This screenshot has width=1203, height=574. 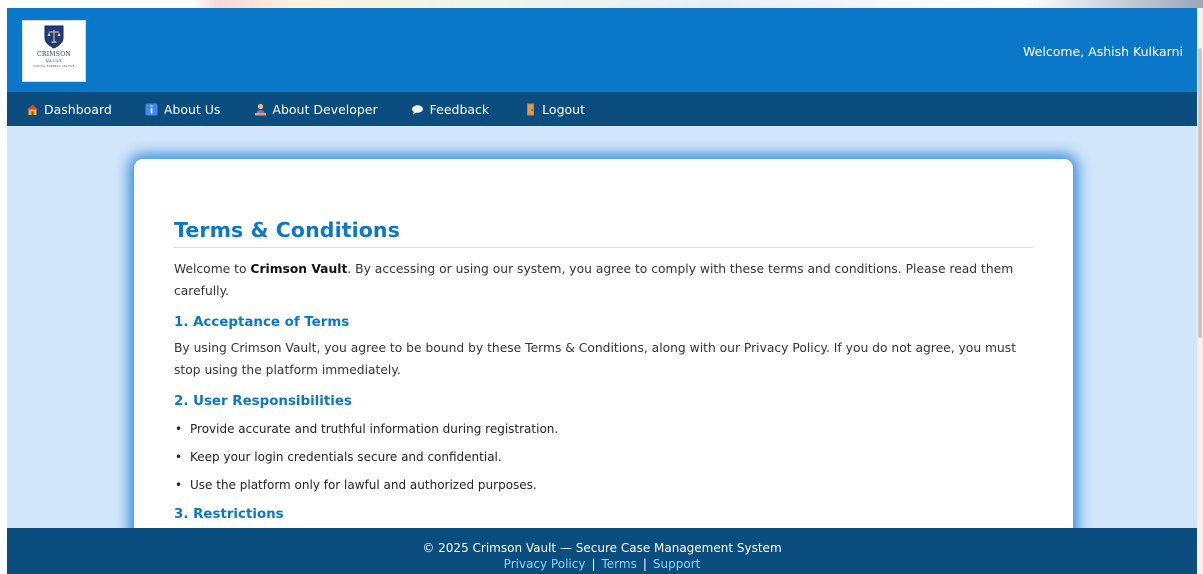 I want to click on home-icon, so click(x=32, y=109).